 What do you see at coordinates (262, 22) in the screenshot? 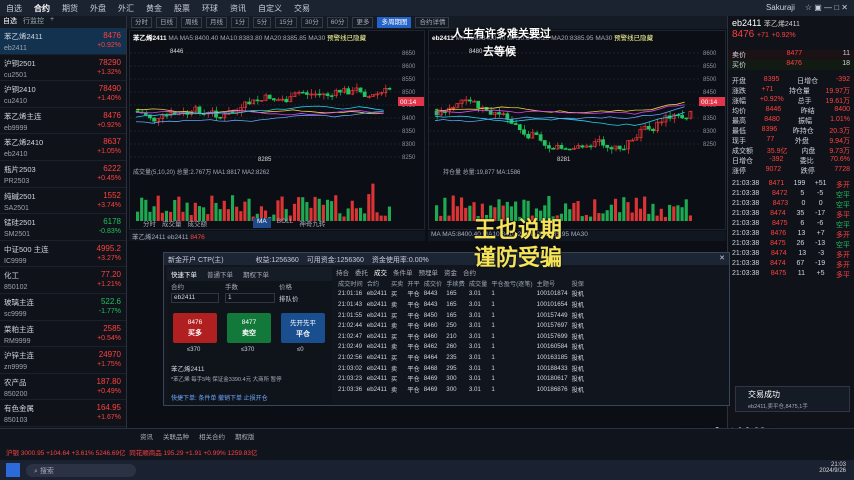
I see `period-button: 5分` at bounding box center [262, 22].